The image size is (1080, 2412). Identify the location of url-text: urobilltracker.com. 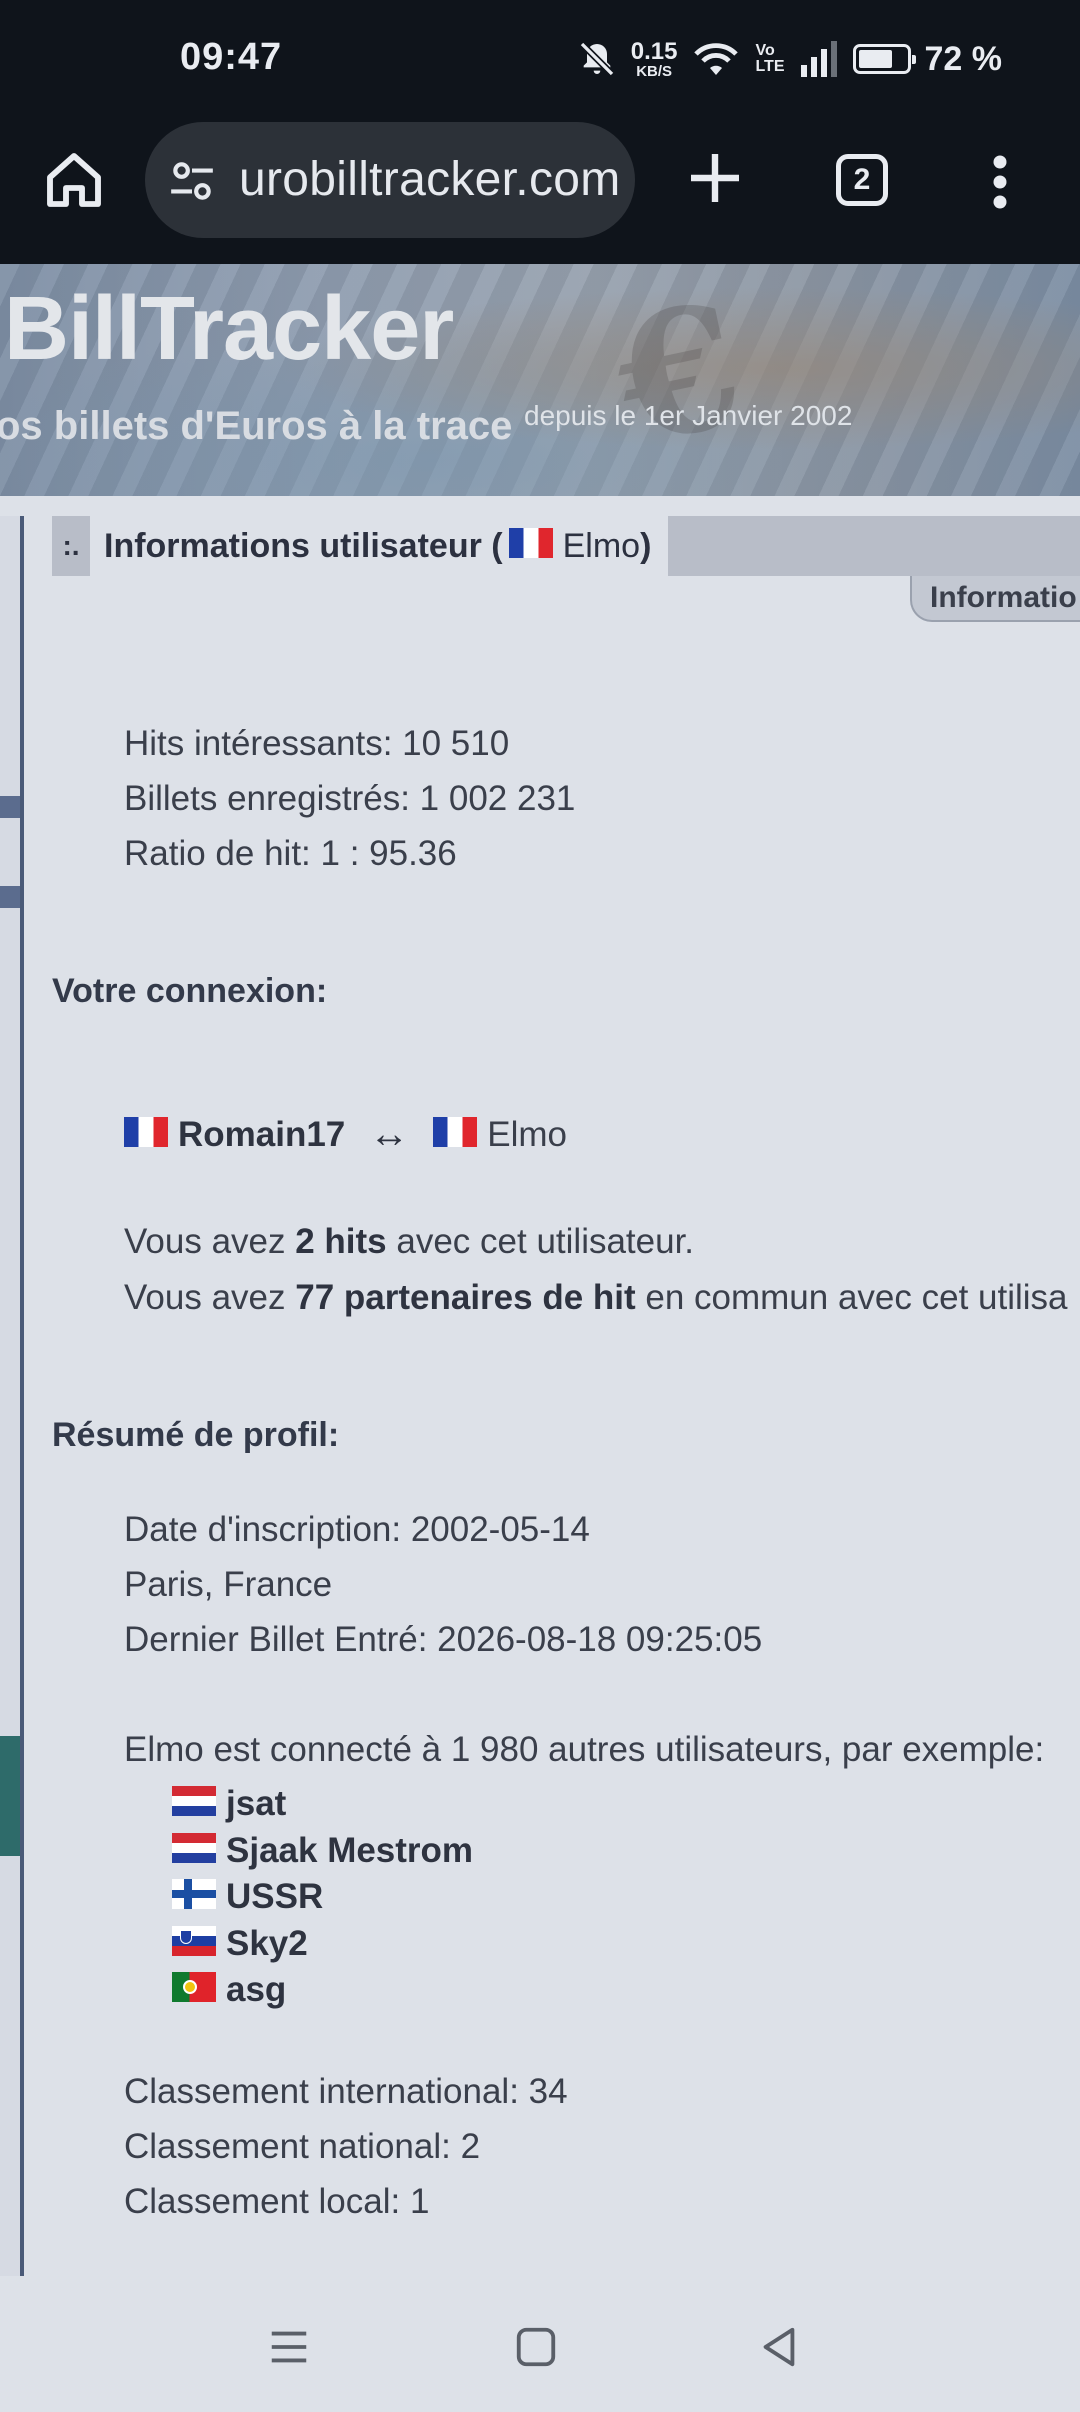
(430, 179).